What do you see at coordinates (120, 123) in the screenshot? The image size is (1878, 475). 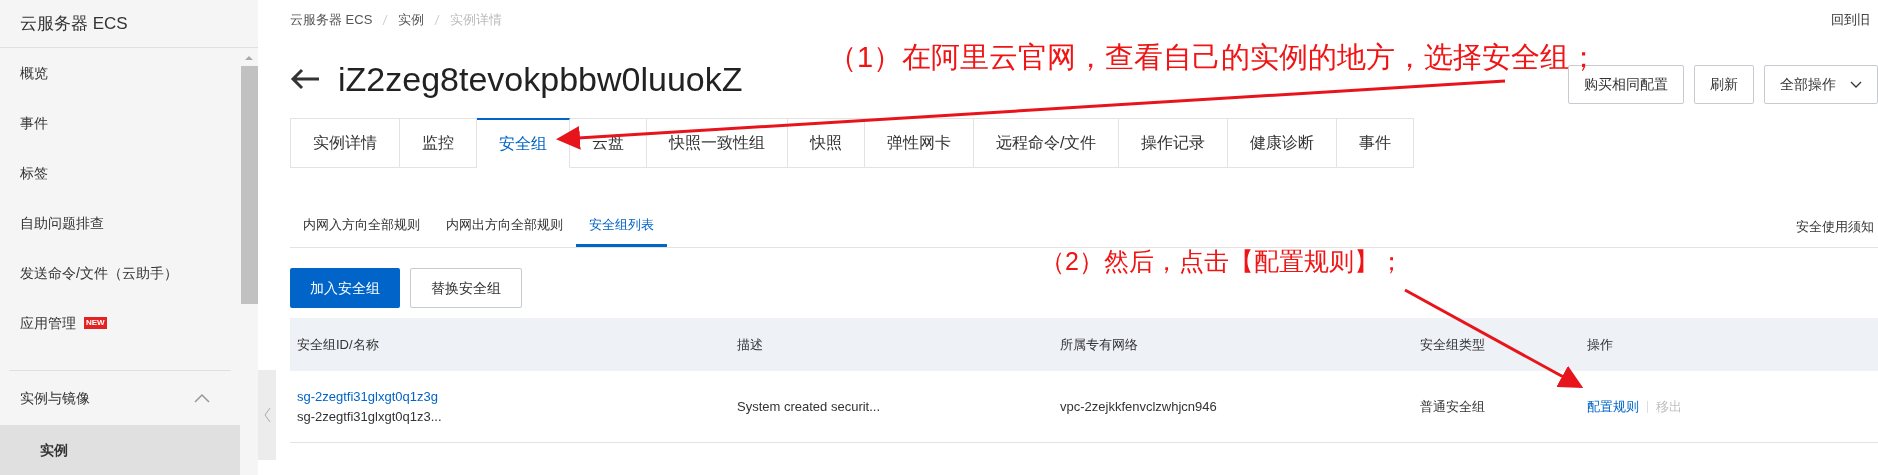 I see `sidebar-item: 事件` at bounding box center [120, 123].